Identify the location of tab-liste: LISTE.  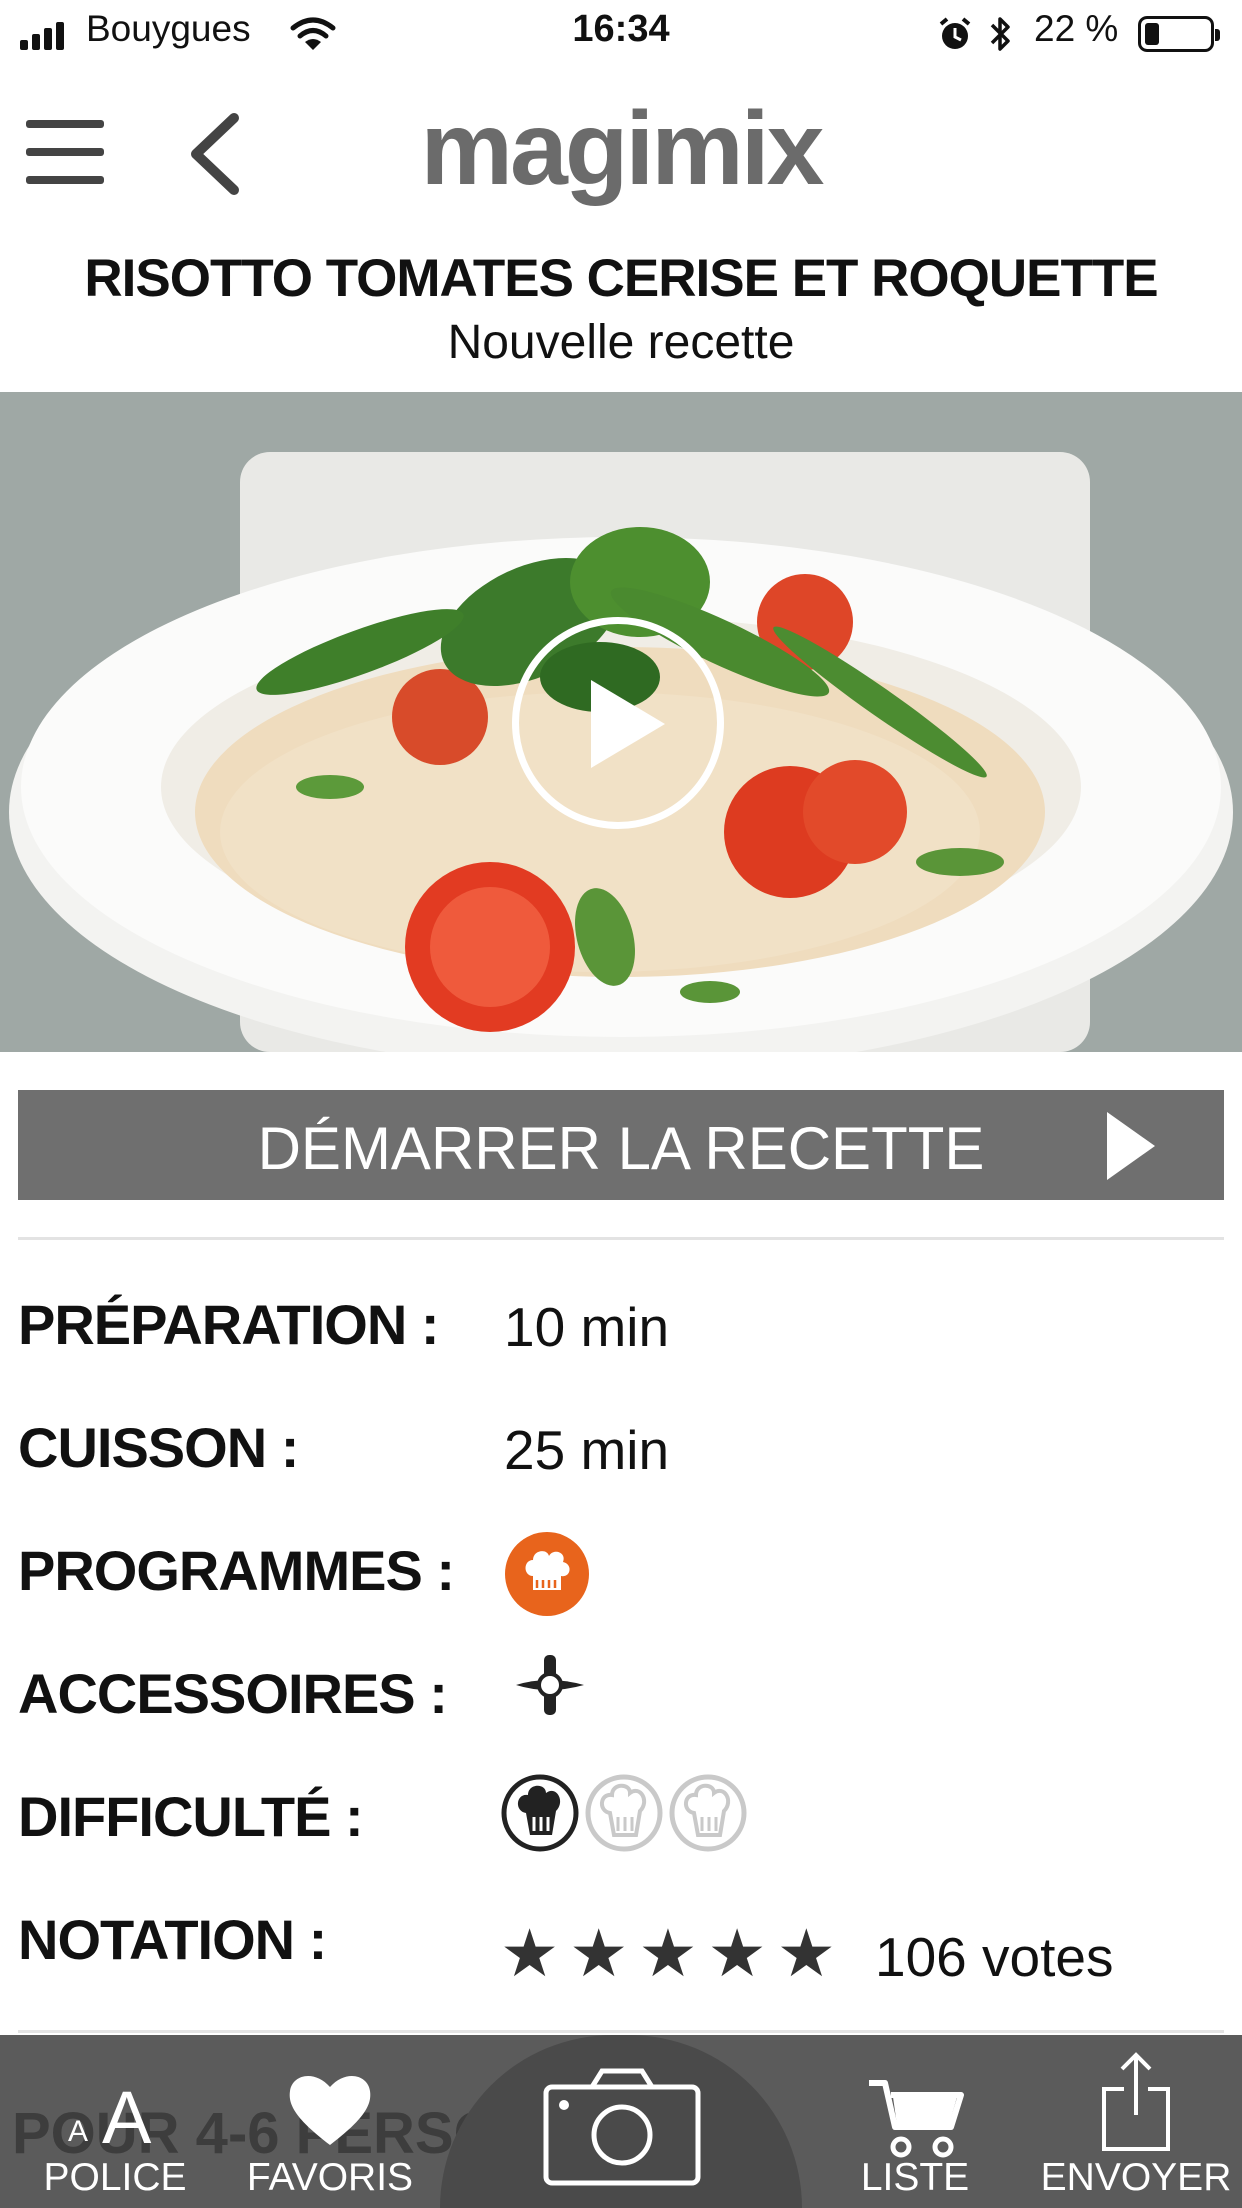
(915, 2121).